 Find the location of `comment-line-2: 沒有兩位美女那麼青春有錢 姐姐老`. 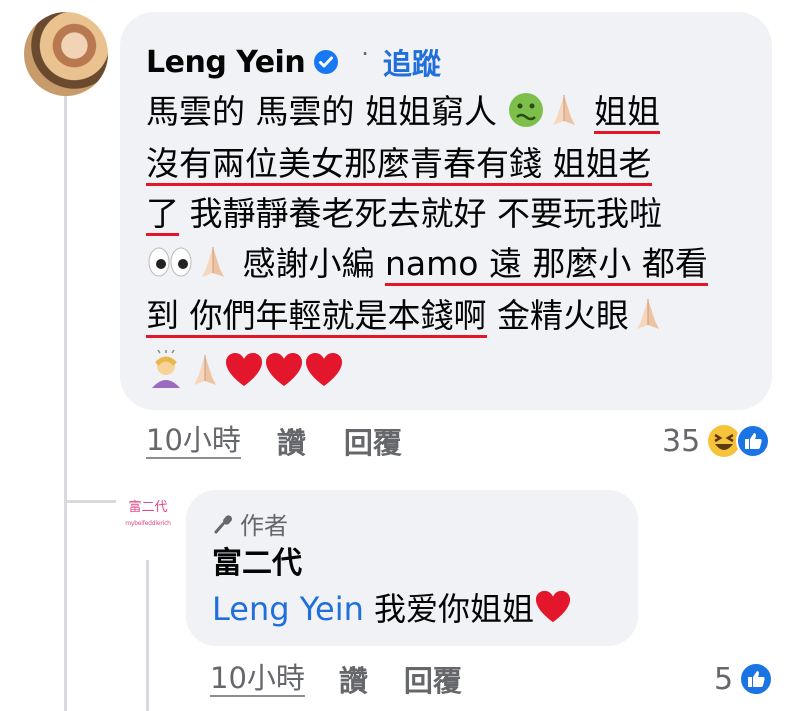

comment-line-2: 沒有兩位美女那麼青春有錢 姐姐老 is located at coordinates (399, 164).